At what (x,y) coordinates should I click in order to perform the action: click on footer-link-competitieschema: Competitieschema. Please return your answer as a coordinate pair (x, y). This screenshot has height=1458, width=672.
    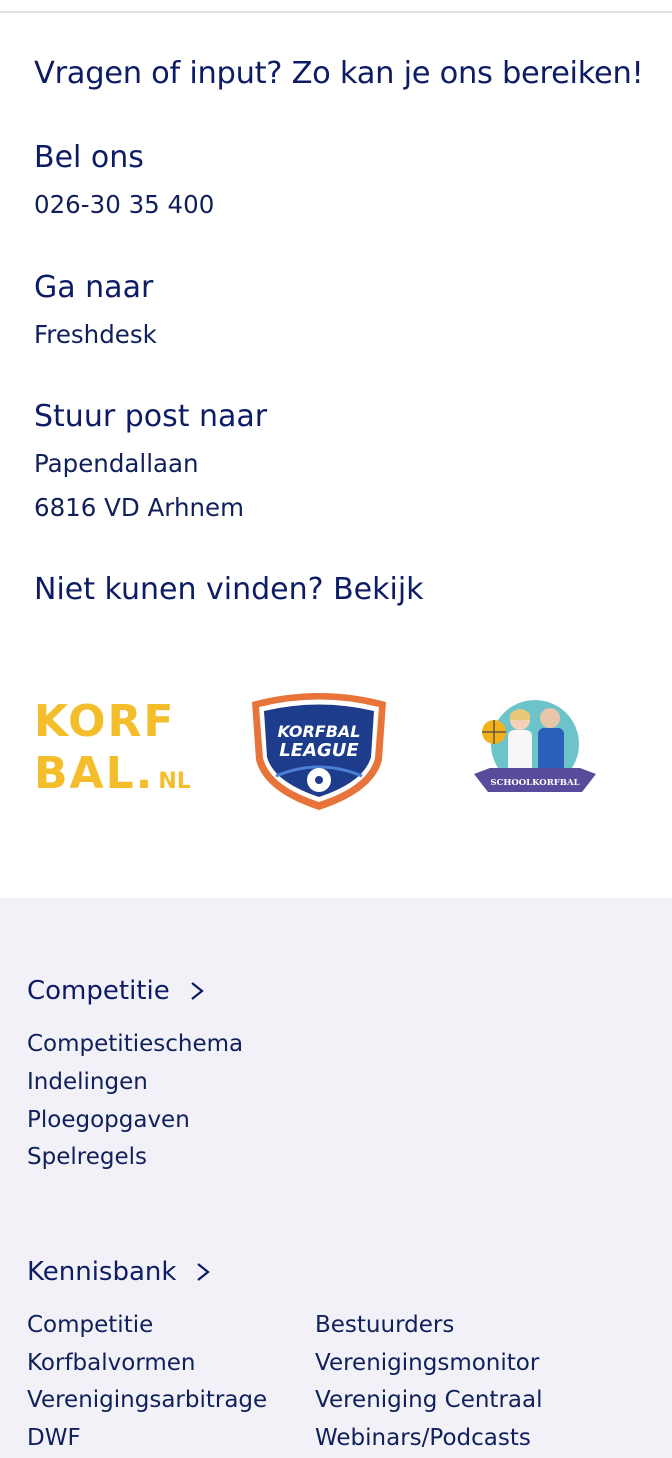
    Looking at the image, I should click on (135, 1044).